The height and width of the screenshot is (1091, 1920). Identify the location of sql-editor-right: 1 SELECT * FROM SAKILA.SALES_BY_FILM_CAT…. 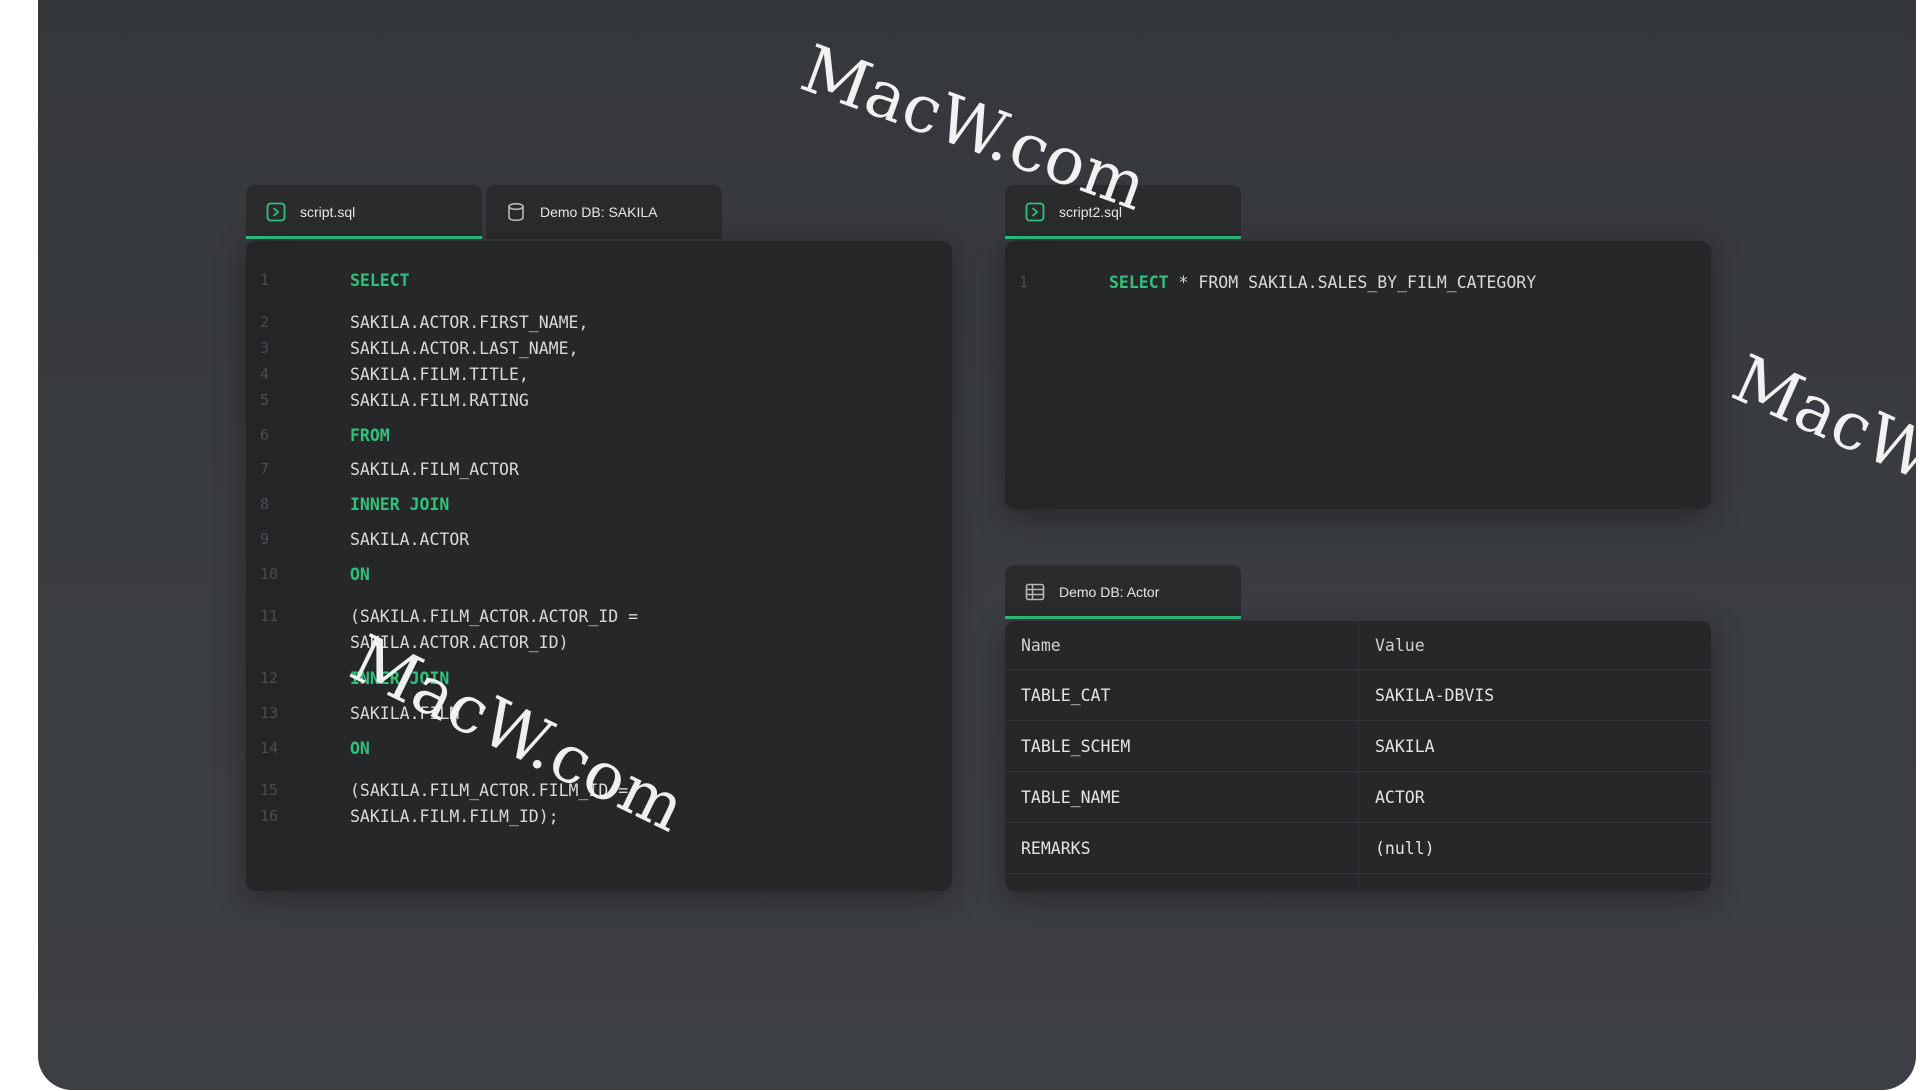
(1358, 375).